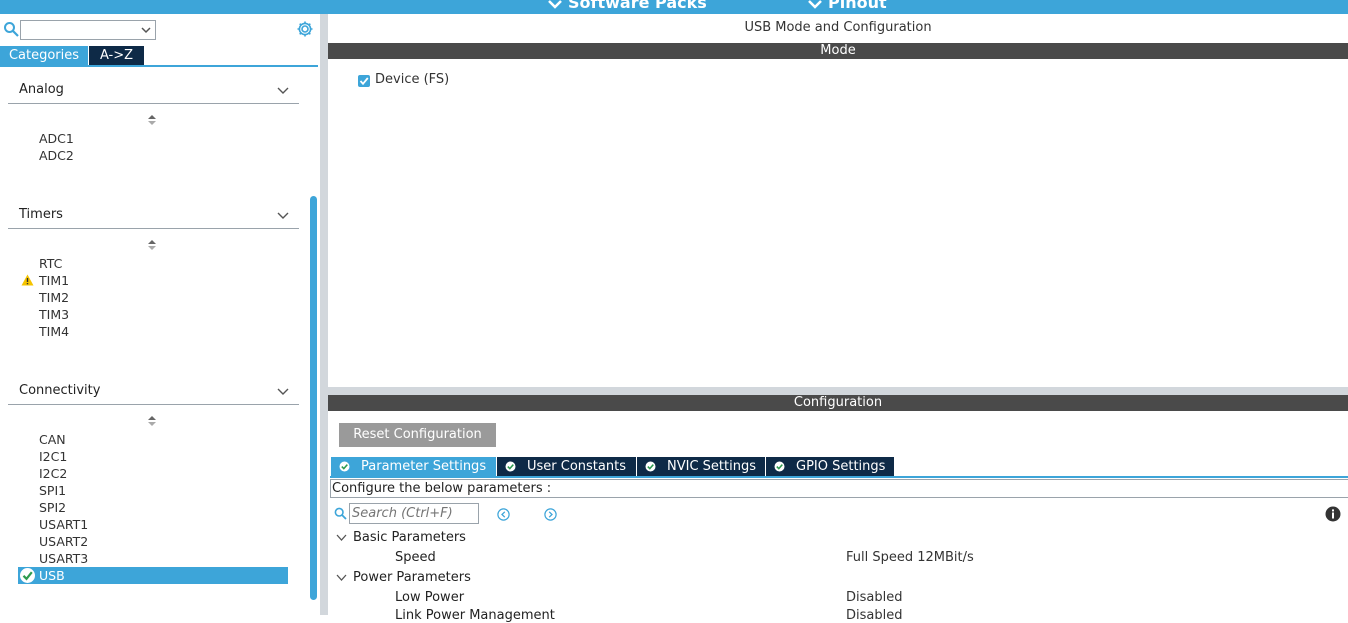  I want to click on tab-parameter-settings: Parameter Settings, so click(413, 466).